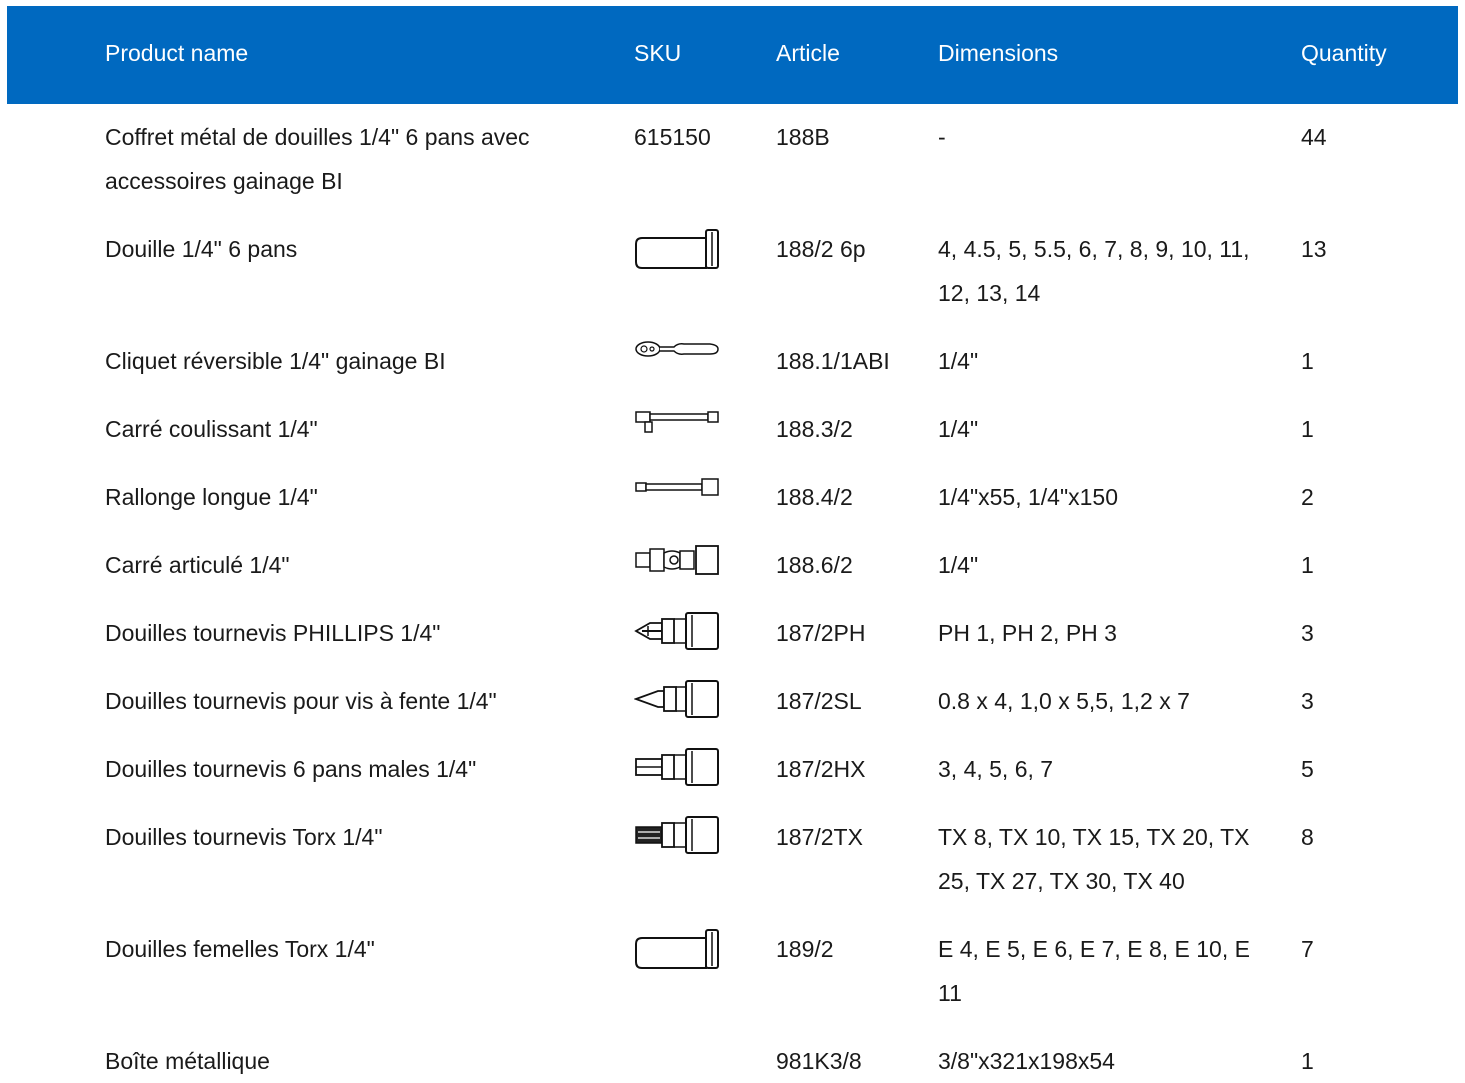 The width and height of the screenshot is (1465, 1083). I want to click on quantity: 8, so click(1307, 837).